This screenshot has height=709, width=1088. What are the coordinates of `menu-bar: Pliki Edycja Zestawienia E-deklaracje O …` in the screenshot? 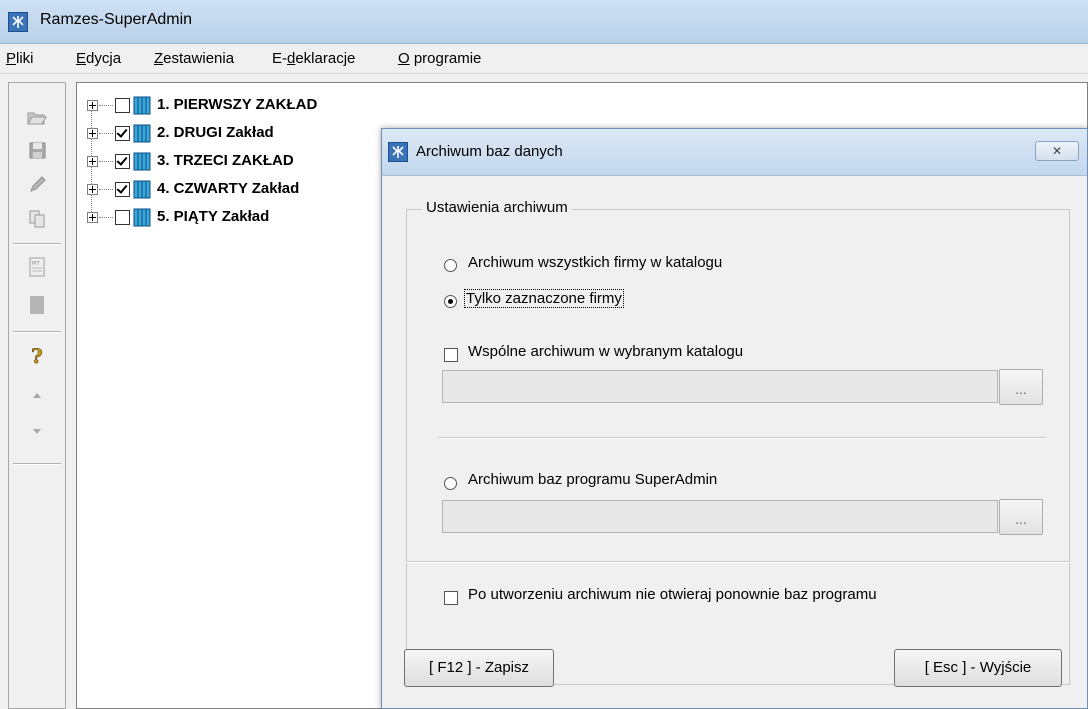 It's located at (544, 59).